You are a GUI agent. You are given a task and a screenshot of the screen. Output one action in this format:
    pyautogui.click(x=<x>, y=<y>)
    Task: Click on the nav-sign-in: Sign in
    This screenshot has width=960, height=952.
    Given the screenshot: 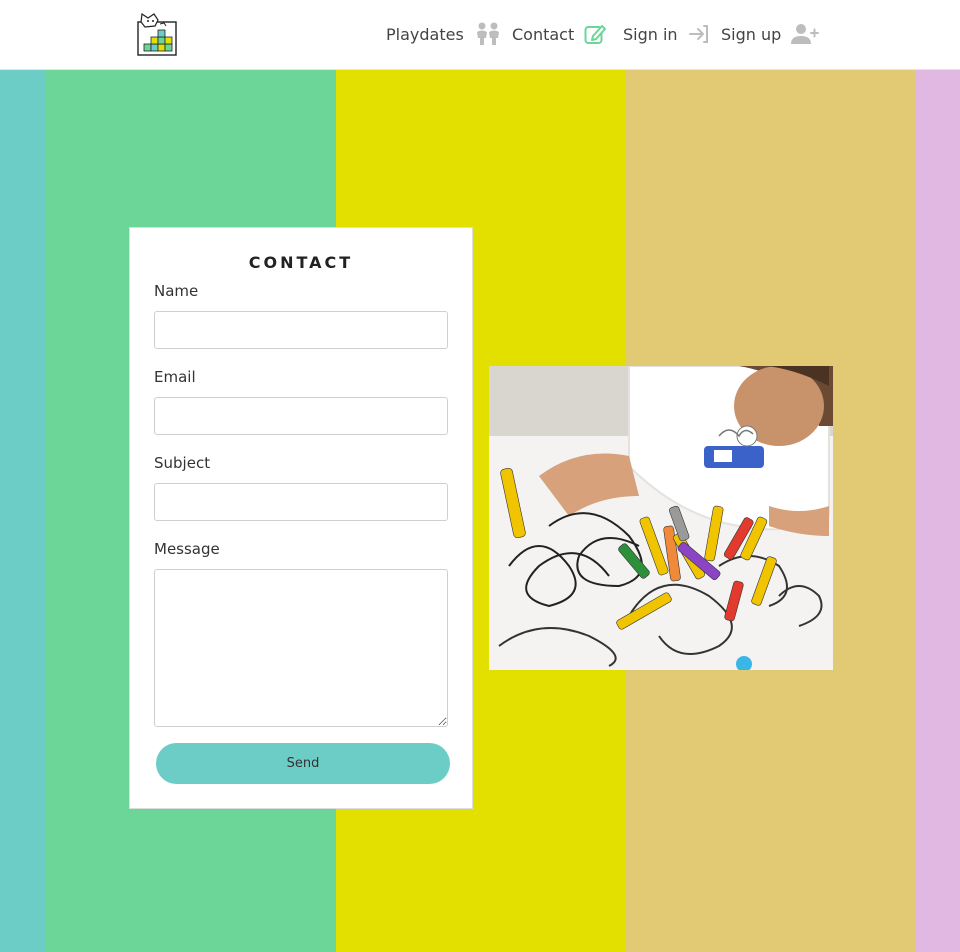 What is the action you would take?
    pyautogui.click(x=666, y=34)
    